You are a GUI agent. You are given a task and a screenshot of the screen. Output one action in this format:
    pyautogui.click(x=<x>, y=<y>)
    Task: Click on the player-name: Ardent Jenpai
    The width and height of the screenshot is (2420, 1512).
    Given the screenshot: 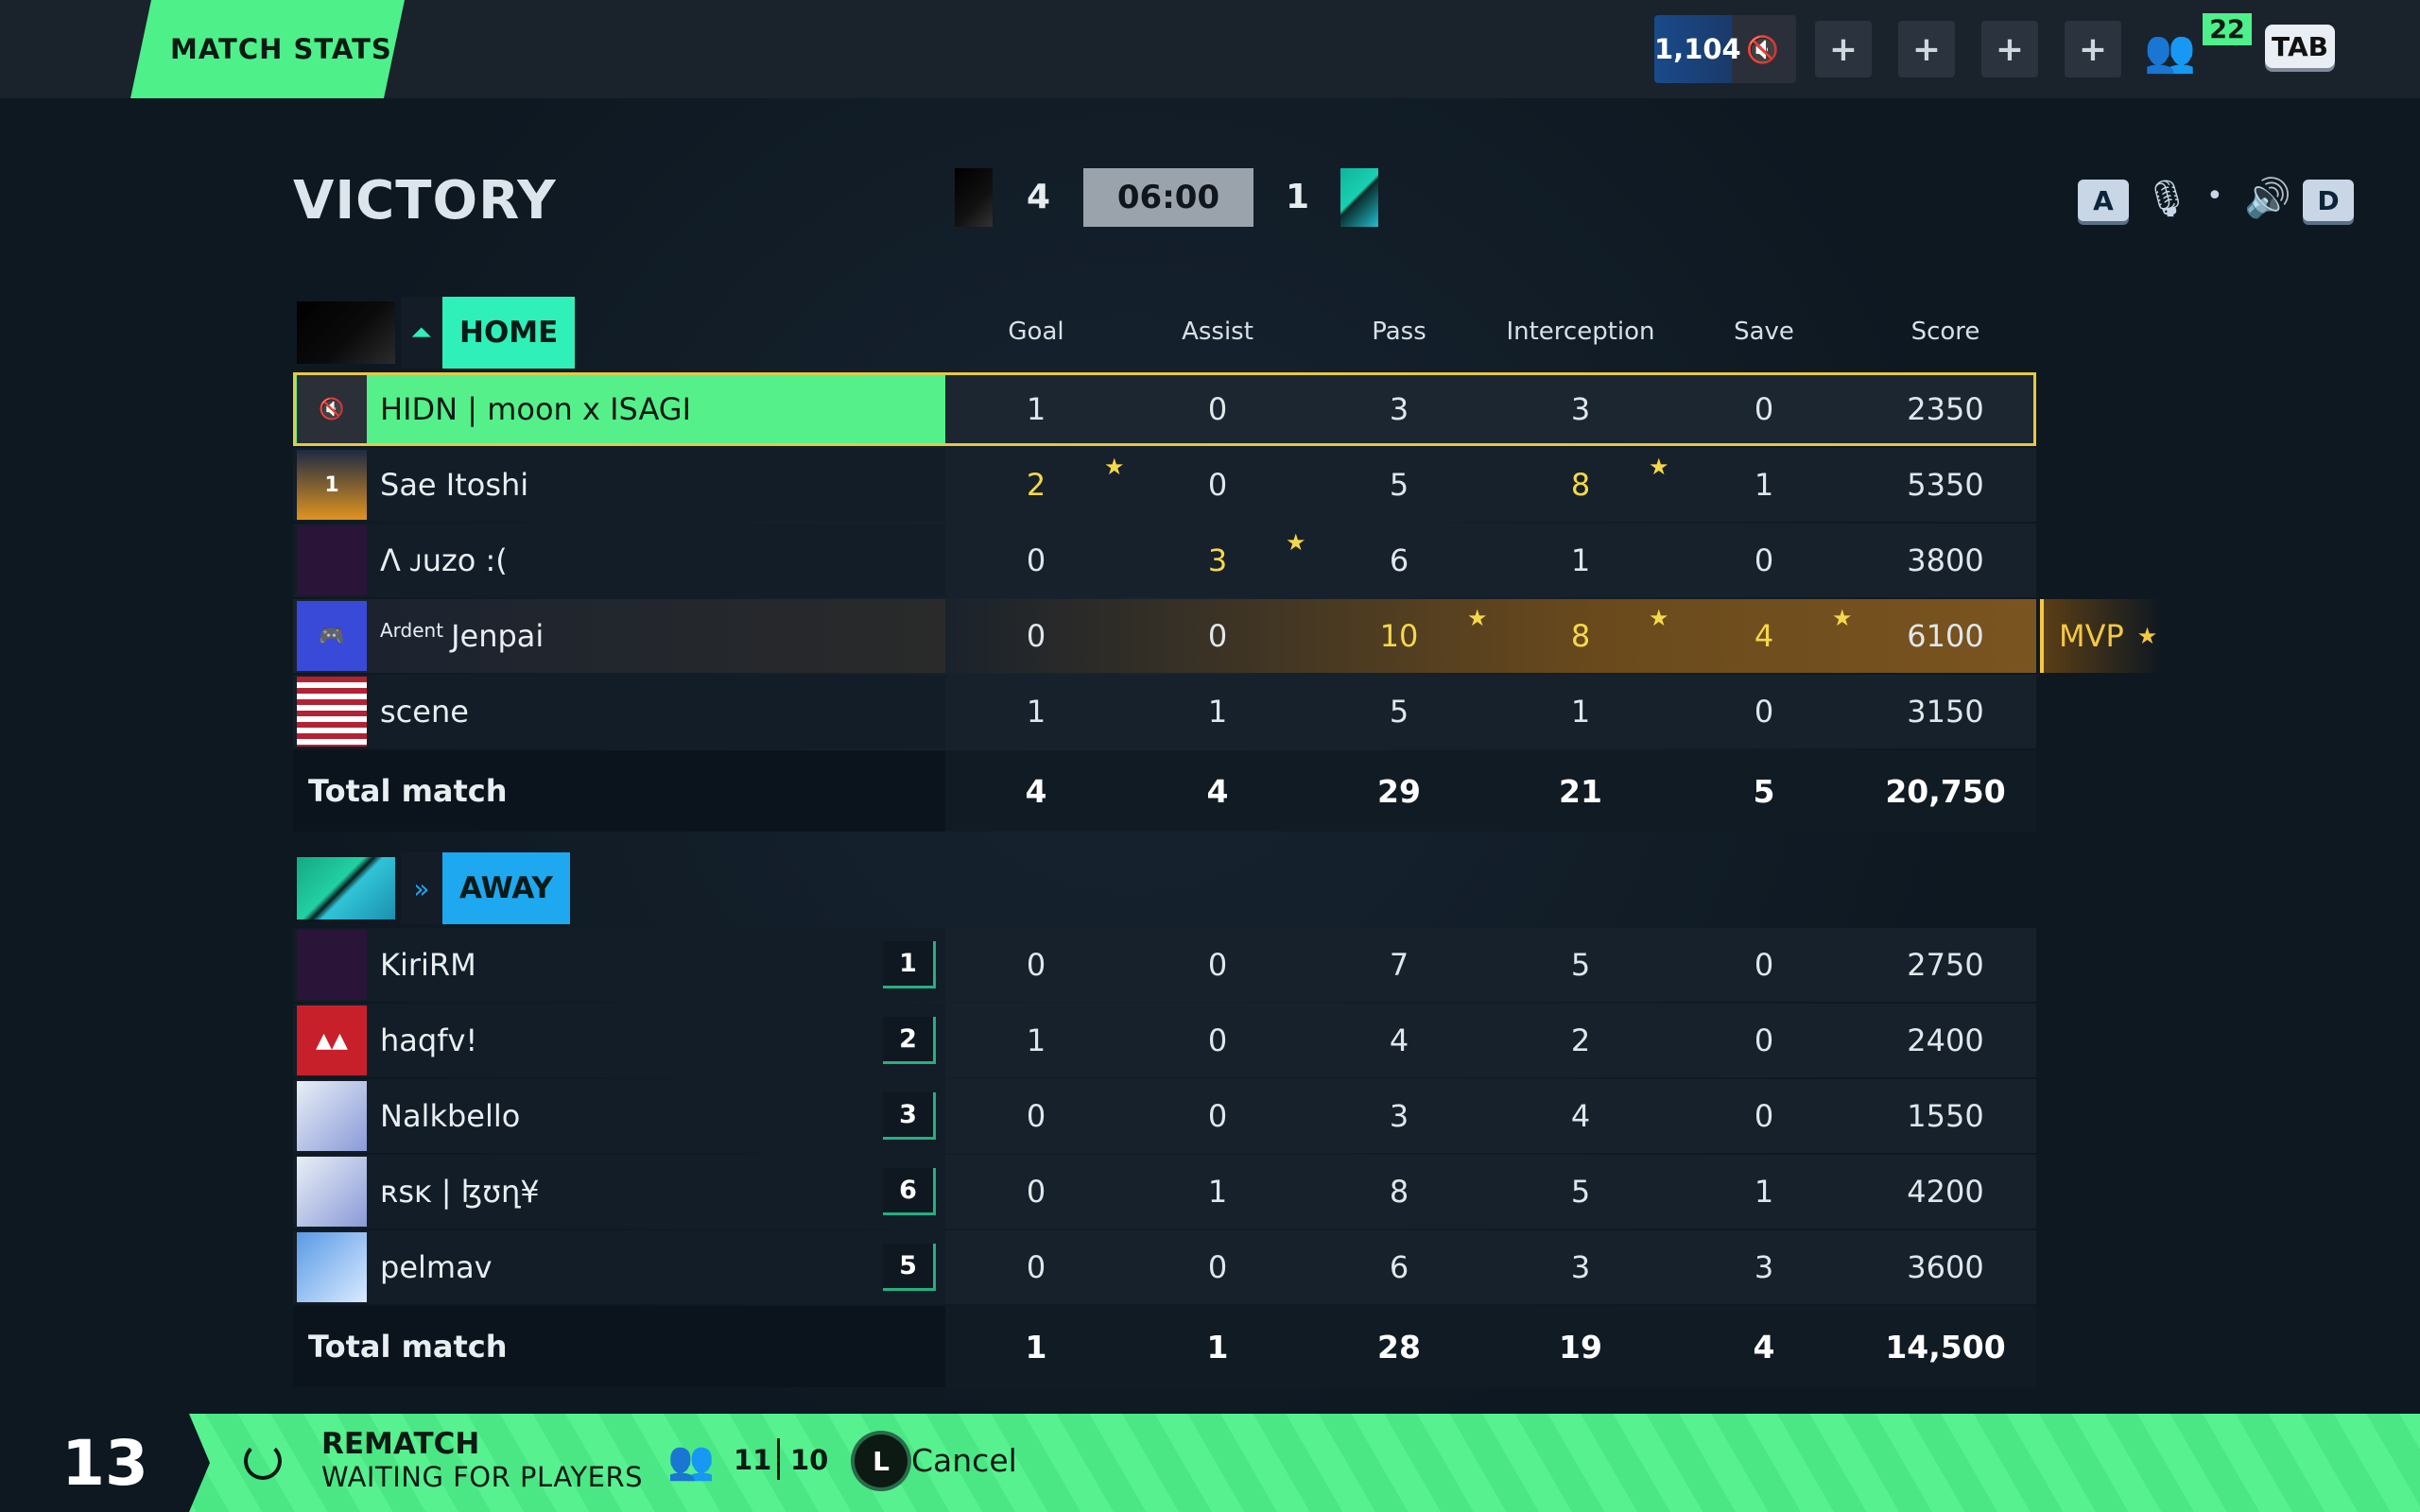 What is the action you would take?
    pyautogui.click(x=462, y=636)
    